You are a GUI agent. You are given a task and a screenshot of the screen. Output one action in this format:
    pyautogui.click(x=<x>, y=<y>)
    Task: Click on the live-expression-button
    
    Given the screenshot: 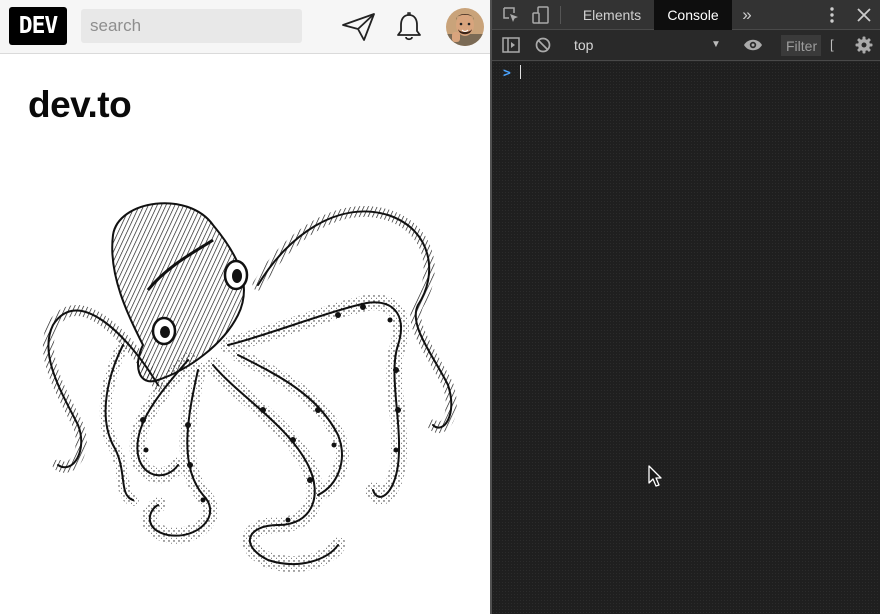 What is the action you would take?
    pyautogui.click(x=753, y=45)
    